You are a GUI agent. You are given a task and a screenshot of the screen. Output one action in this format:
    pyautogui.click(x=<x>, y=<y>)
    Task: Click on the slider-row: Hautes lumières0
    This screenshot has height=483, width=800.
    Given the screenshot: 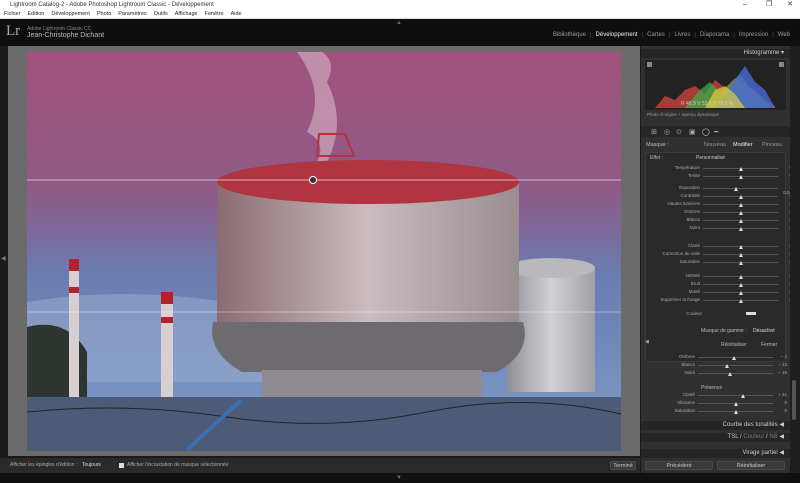 What is the action you would take?
    pyautogui.click(x=719, y=205)
    